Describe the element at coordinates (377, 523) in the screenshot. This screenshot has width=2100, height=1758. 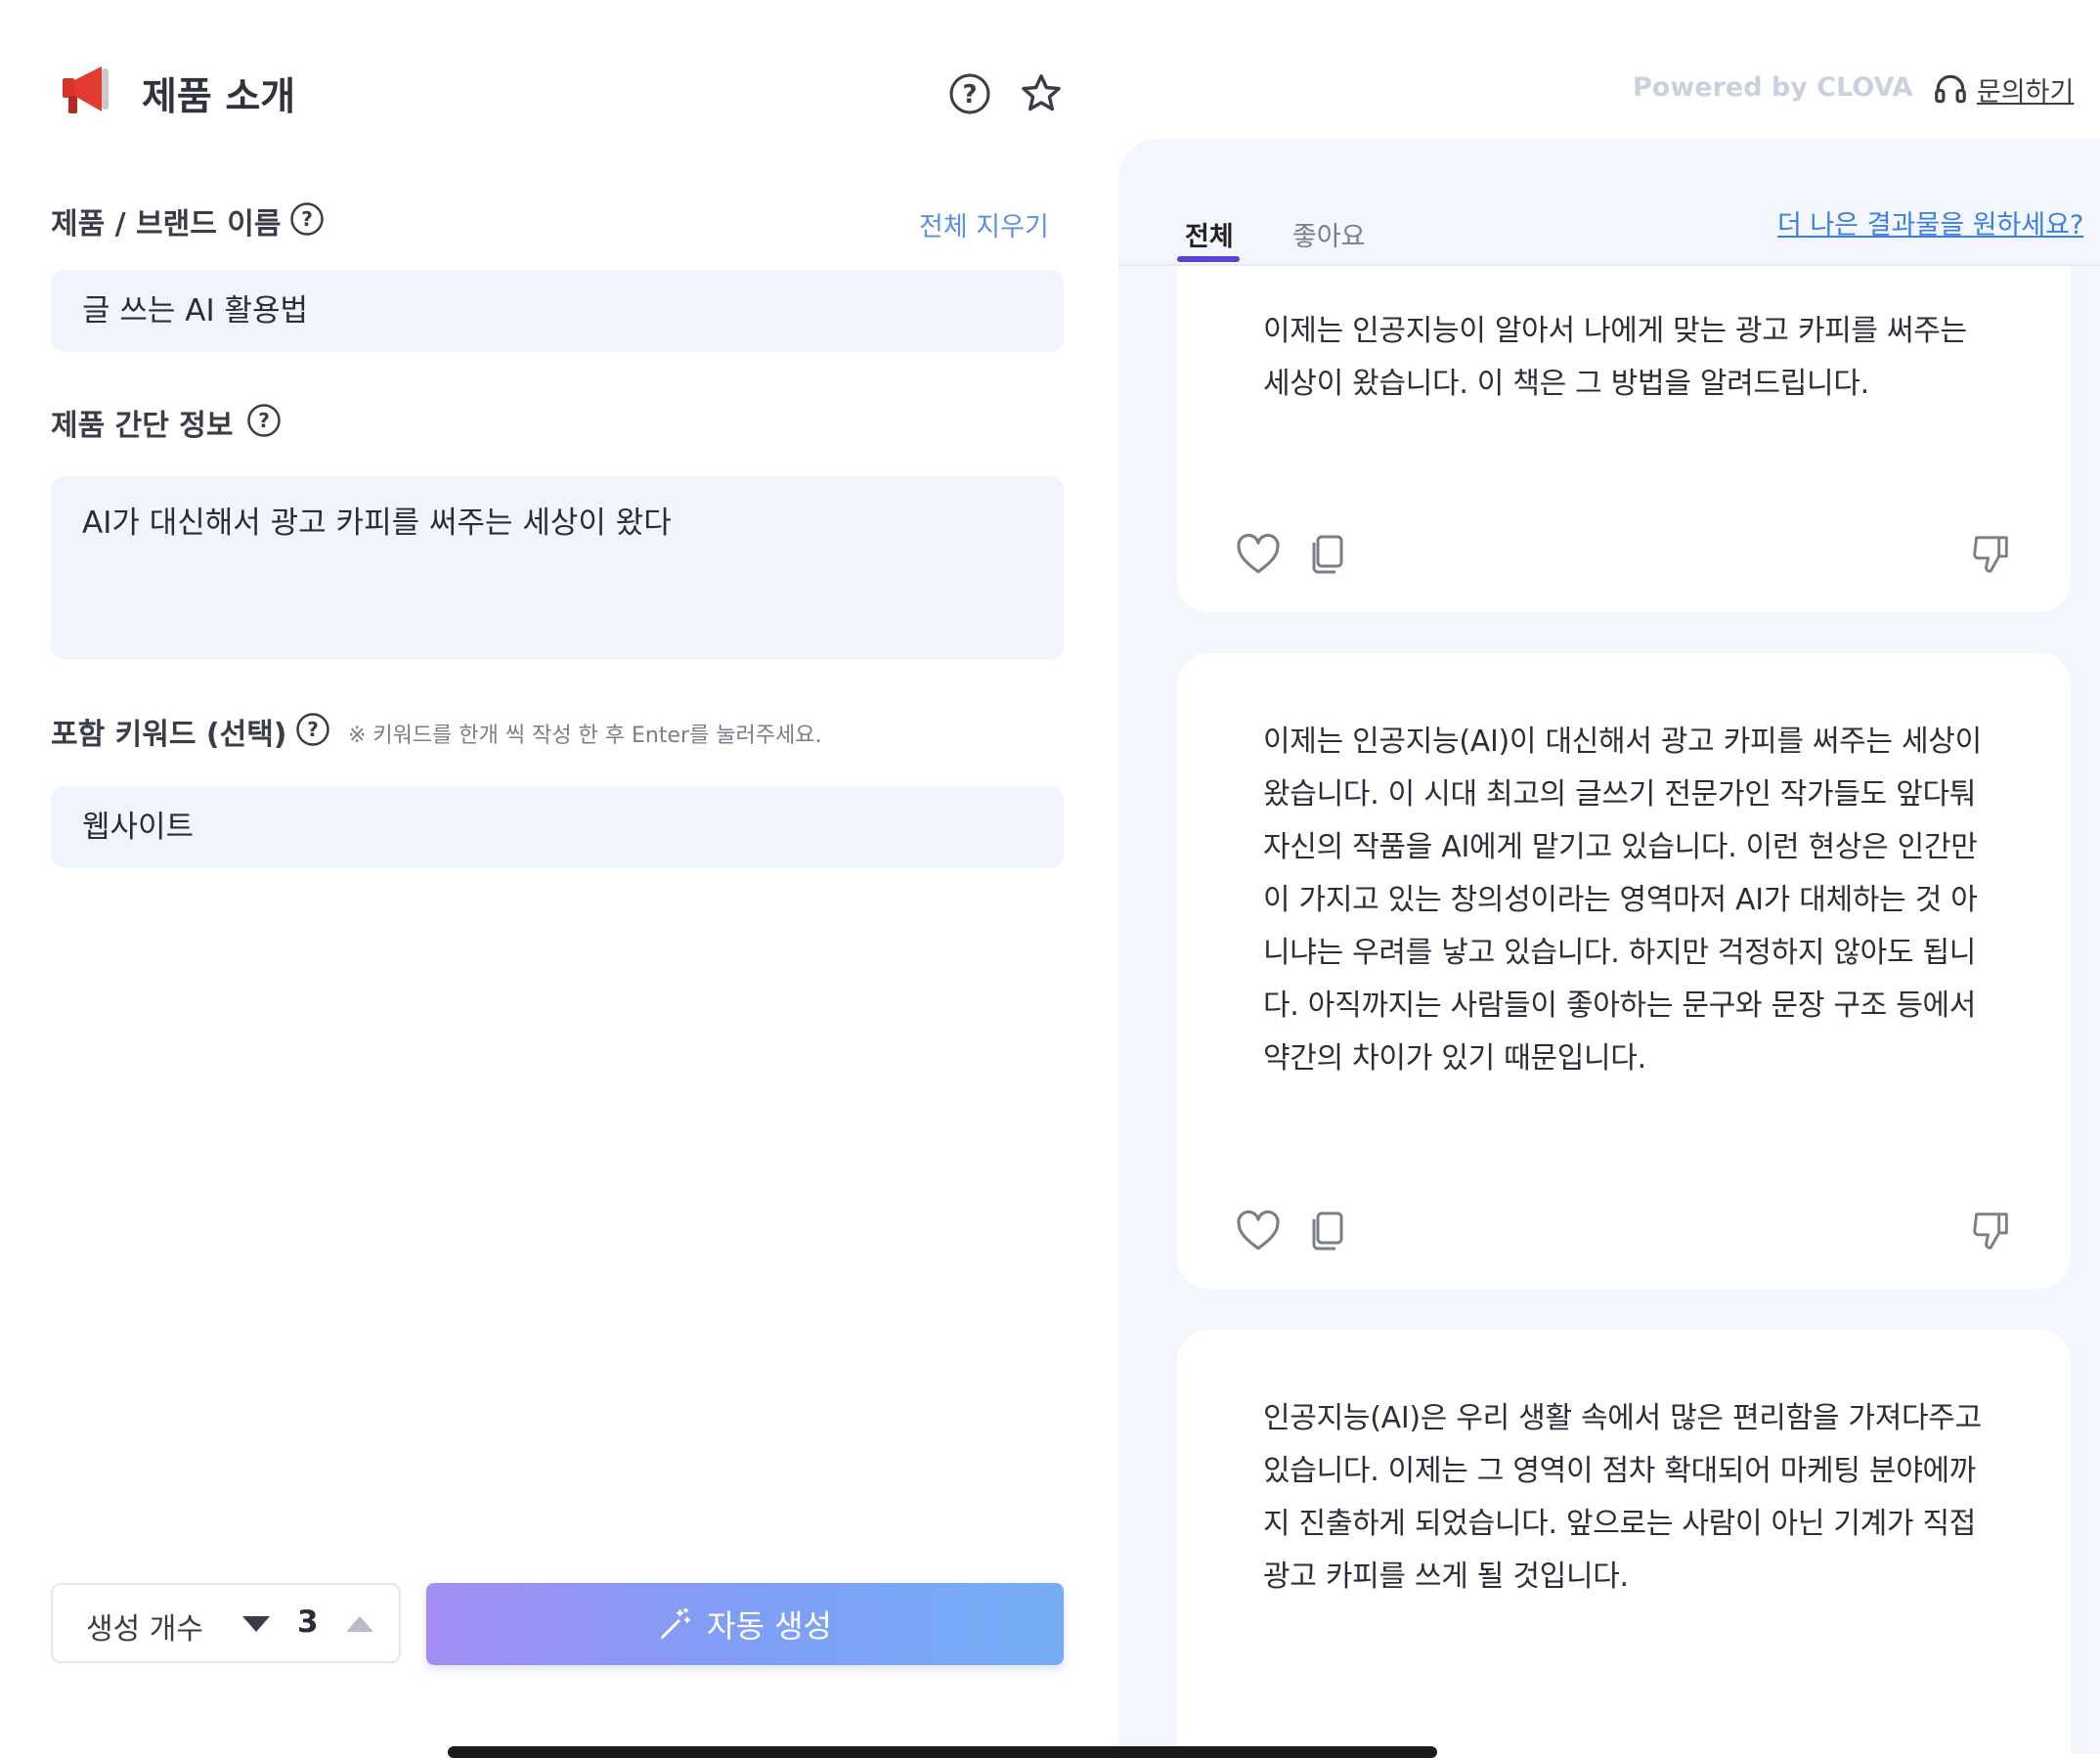
I see `product-info-value: AI가 대신해서 광고 카피를 써주는 세상이 왔다` at that location.